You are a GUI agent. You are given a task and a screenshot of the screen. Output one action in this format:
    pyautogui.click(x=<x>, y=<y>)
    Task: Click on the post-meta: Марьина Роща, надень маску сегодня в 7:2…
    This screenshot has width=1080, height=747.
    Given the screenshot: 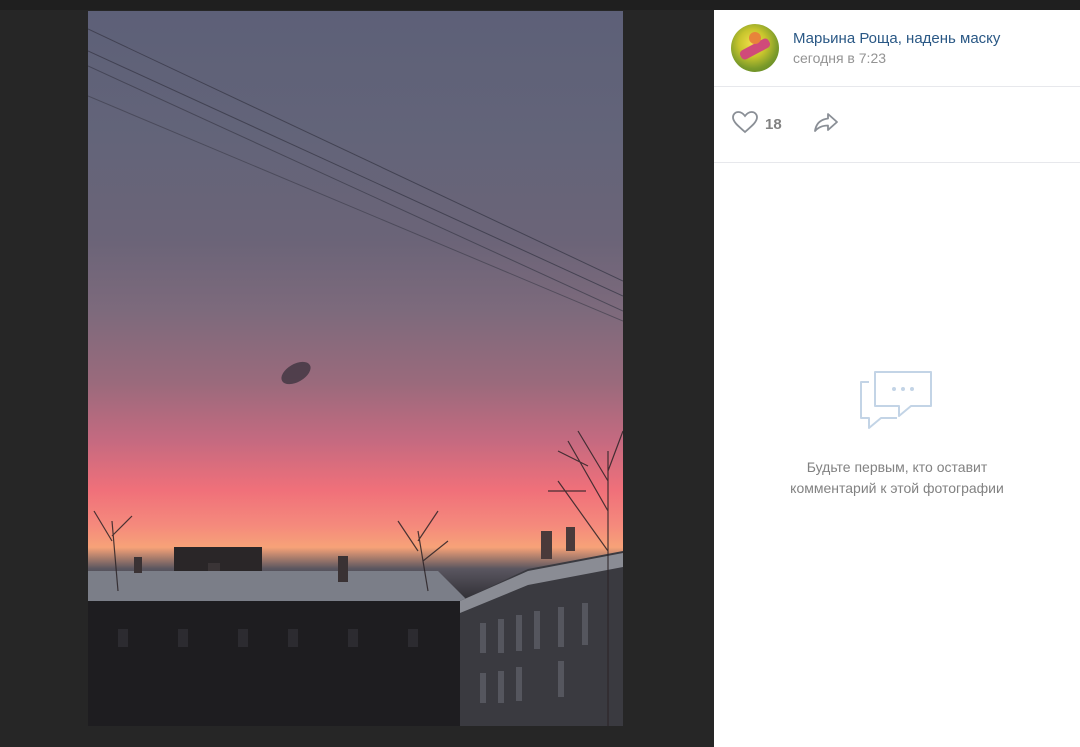 What is the action you would take?
    pyautogui.click(x=896, y=48)
    